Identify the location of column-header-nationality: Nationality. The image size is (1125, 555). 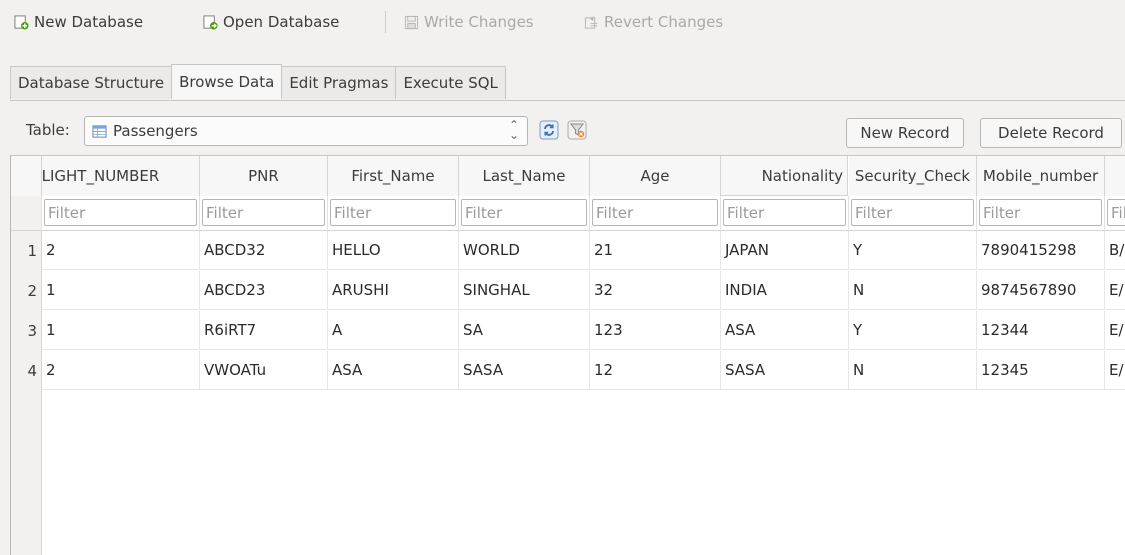
(784, 176).